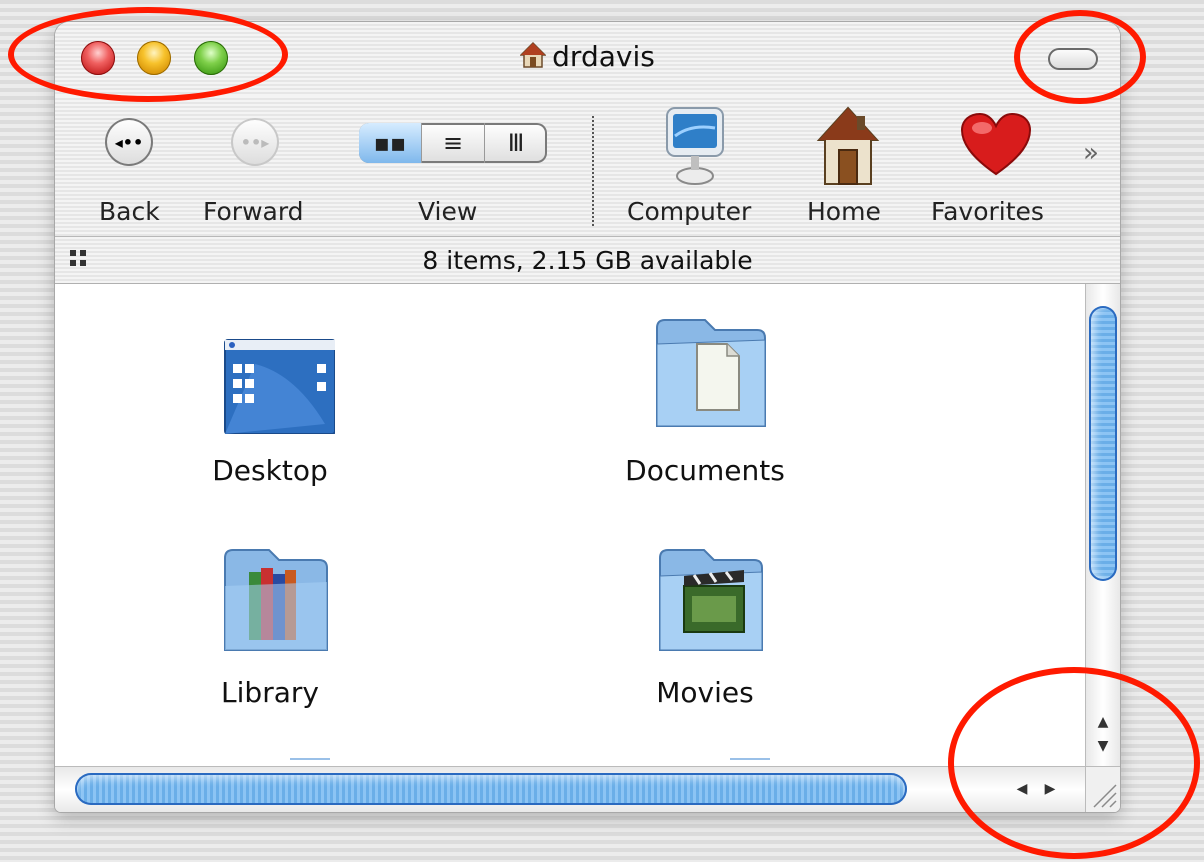 The height and width of the screenshot is (862, 1204). Describe the element at coordinates (1105, 796) in the screenshot. I see `resize-grip-icon` at that location.